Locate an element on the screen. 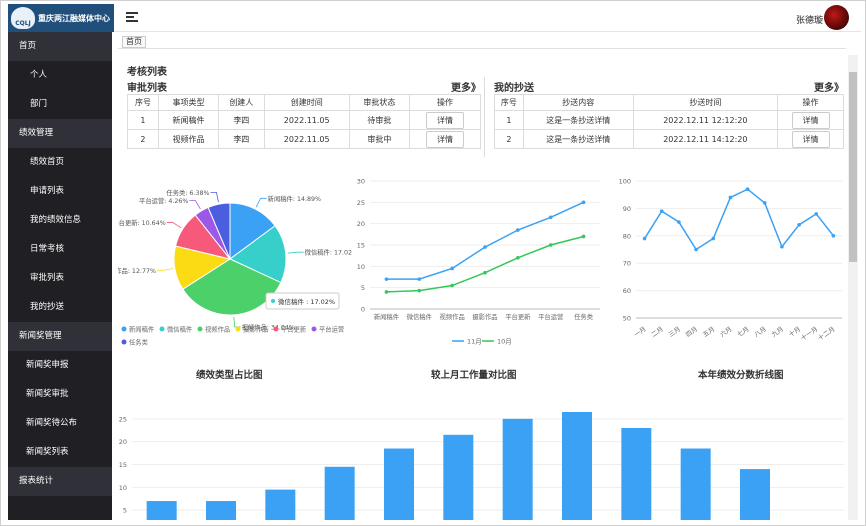 The image size is (866, 526). table-cell: 2022.12.11 14:12:20 is located at coordinates (705, 139).